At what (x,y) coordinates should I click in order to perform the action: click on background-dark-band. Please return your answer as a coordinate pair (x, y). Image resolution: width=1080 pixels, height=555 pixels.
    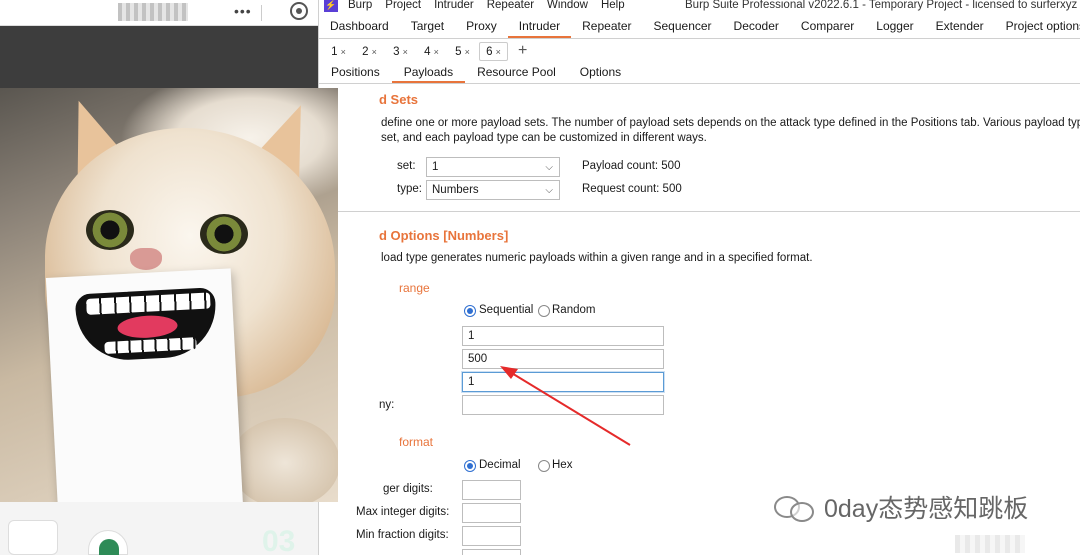
    Looking at the image, I should click on (159, 57).